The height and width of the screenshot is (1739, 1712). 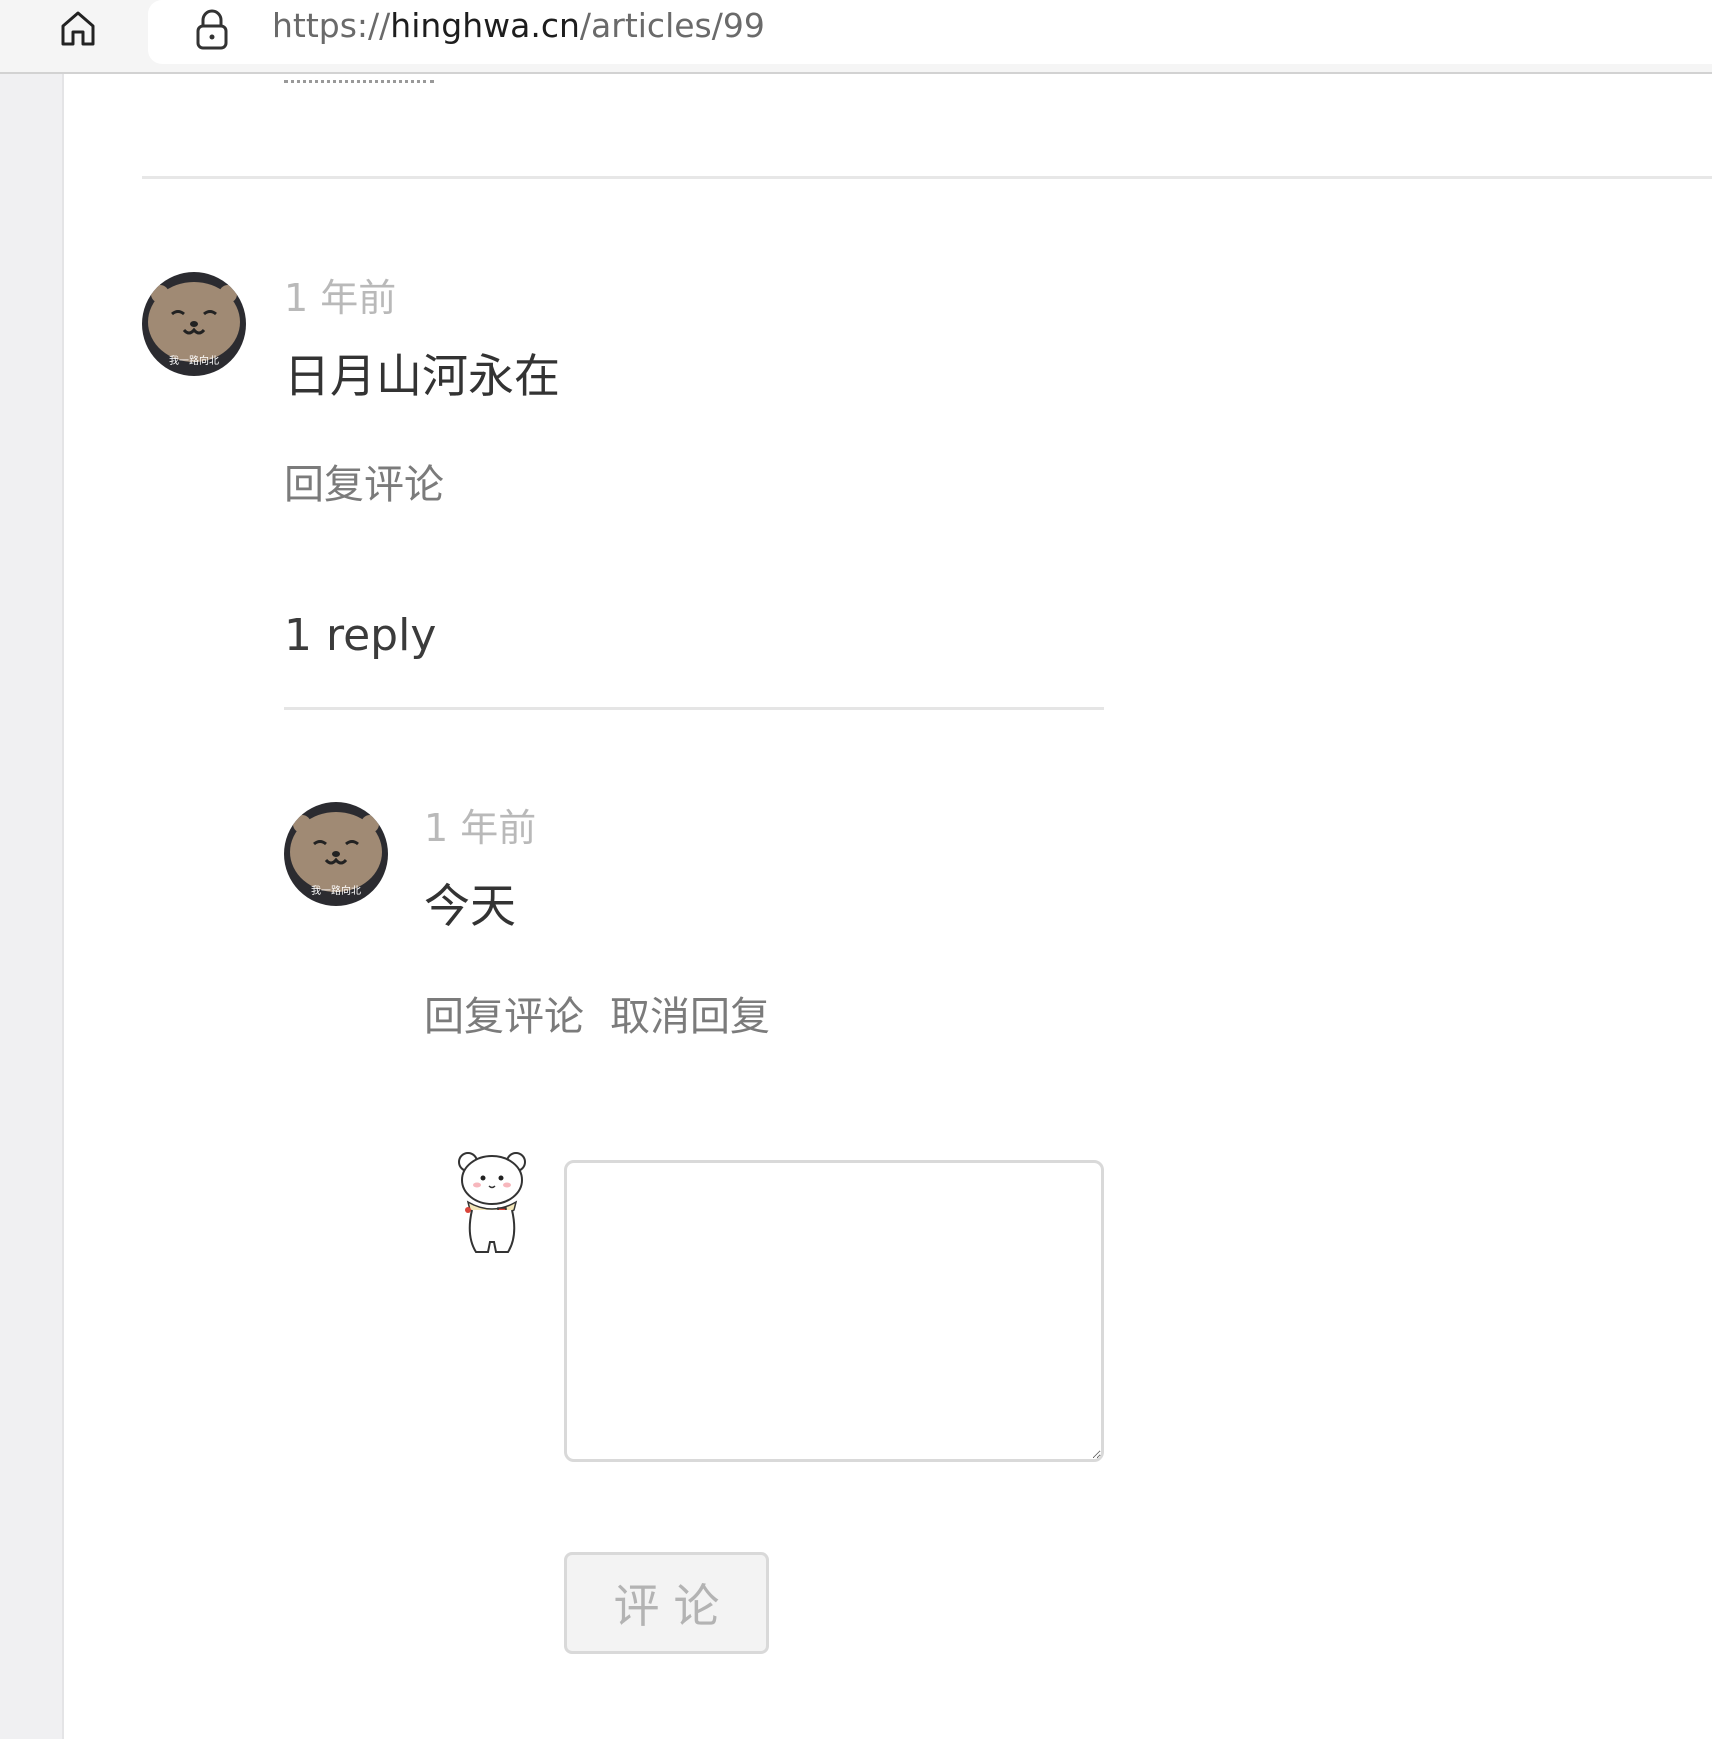 What do you see at coordinates (212, 30) in the screenshot?
I see `lock-icon` at bounding box center [212, 30].